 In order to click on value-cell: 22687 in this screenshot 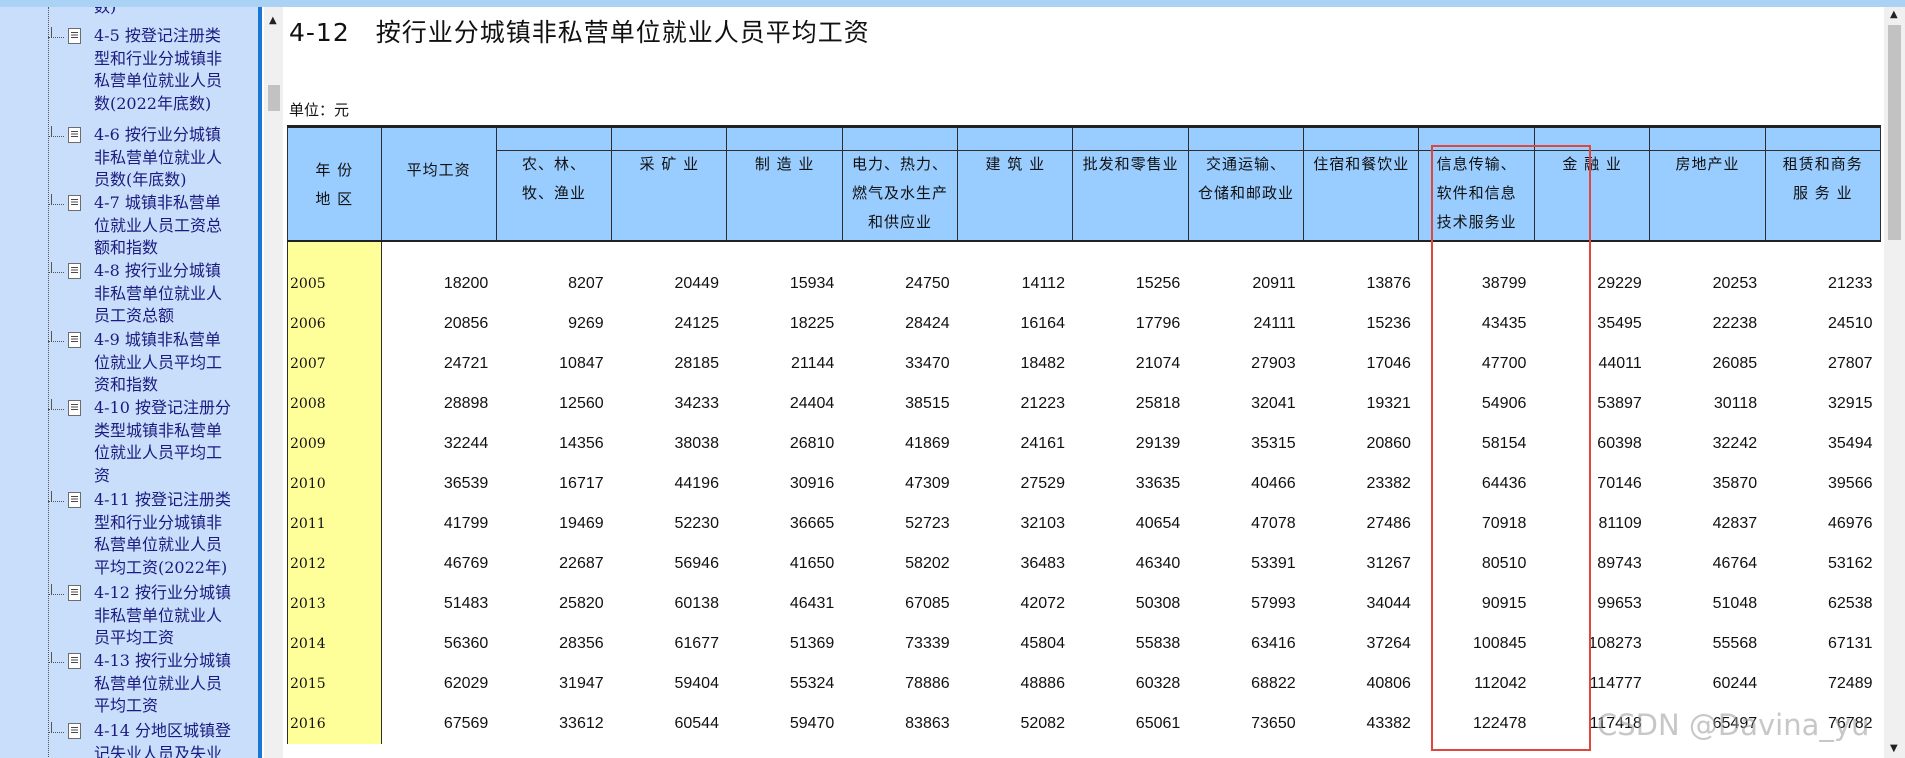, I will do `click(581, 563)`.